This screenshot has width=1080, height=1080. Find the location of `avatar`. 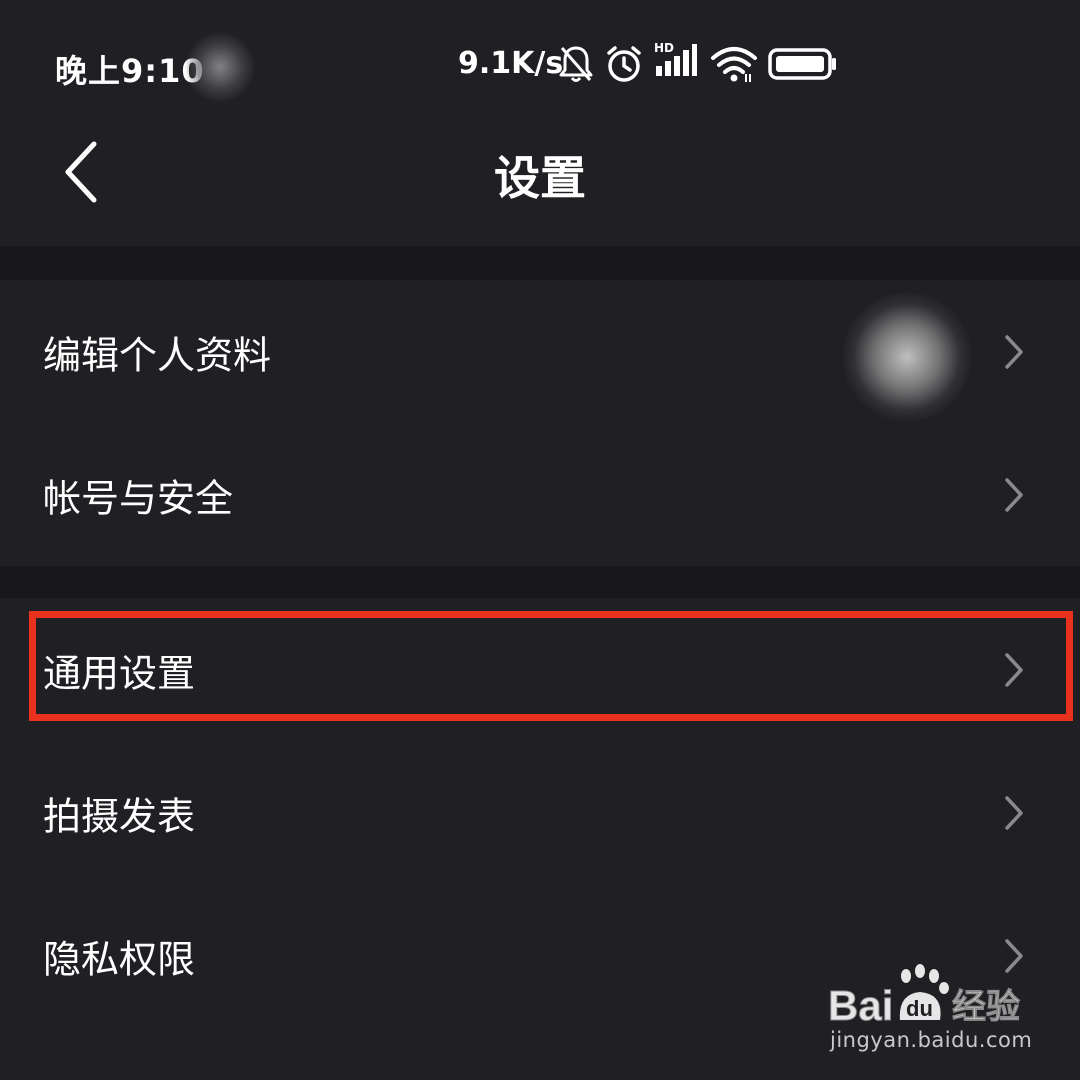

avatar is located at coordinates (907, 357).